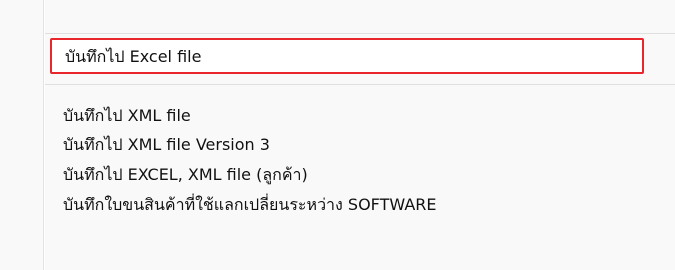 The image size is (675, 270). I want to click on menu-separator, so click(360, 84).